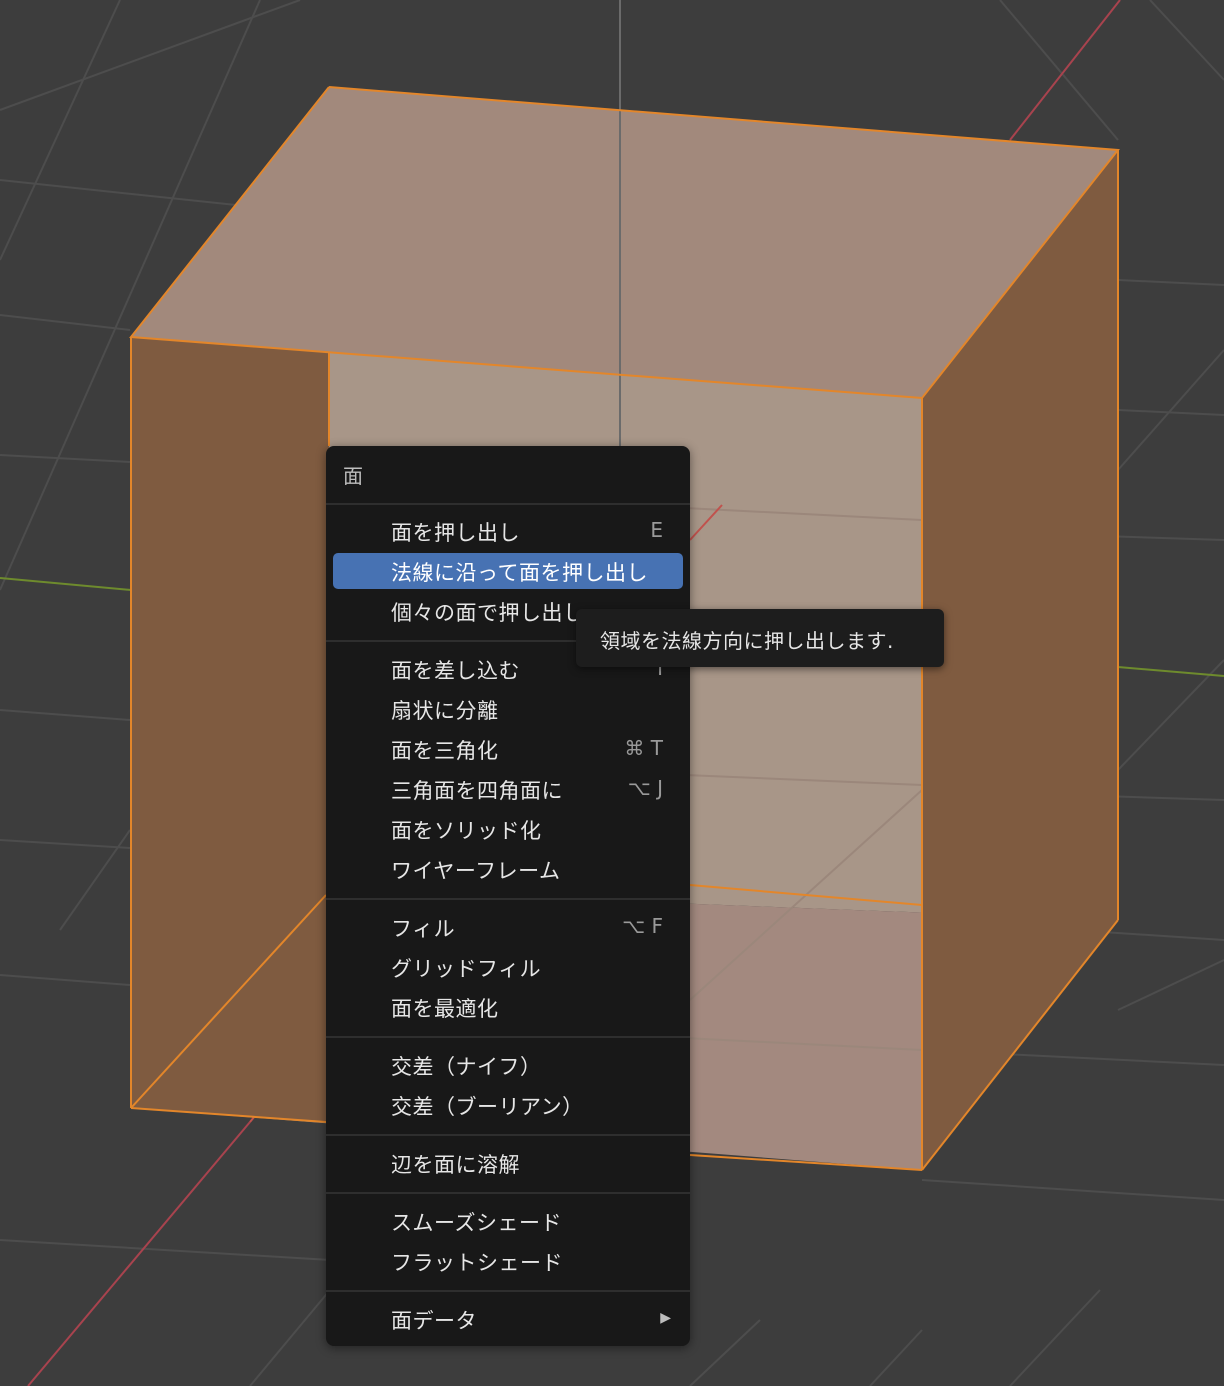  I want to click on menu-item-fill: フィル ⌥ F, so click(508, 927).